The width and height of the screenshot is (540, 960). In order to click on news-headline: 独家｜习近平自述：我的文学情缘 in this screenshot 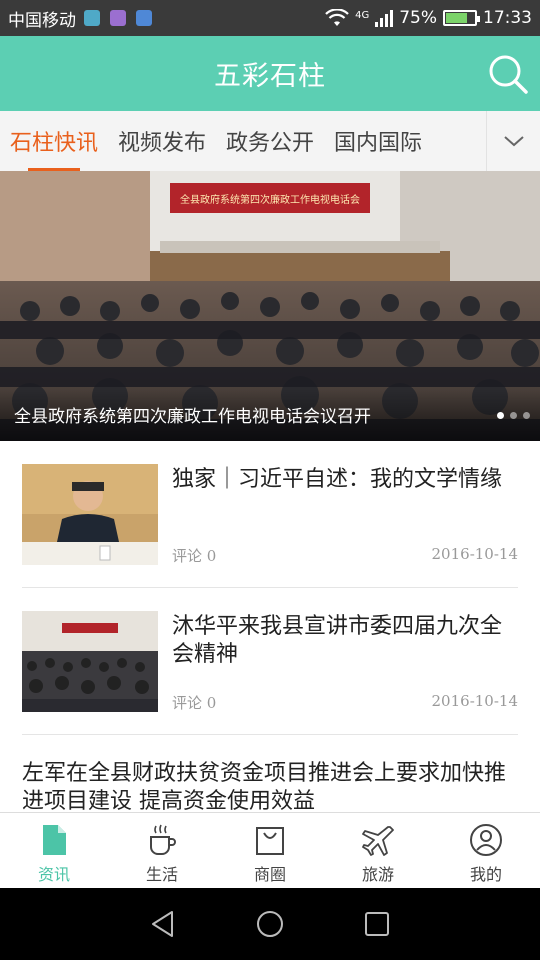, I will do `click(337, 479)`.